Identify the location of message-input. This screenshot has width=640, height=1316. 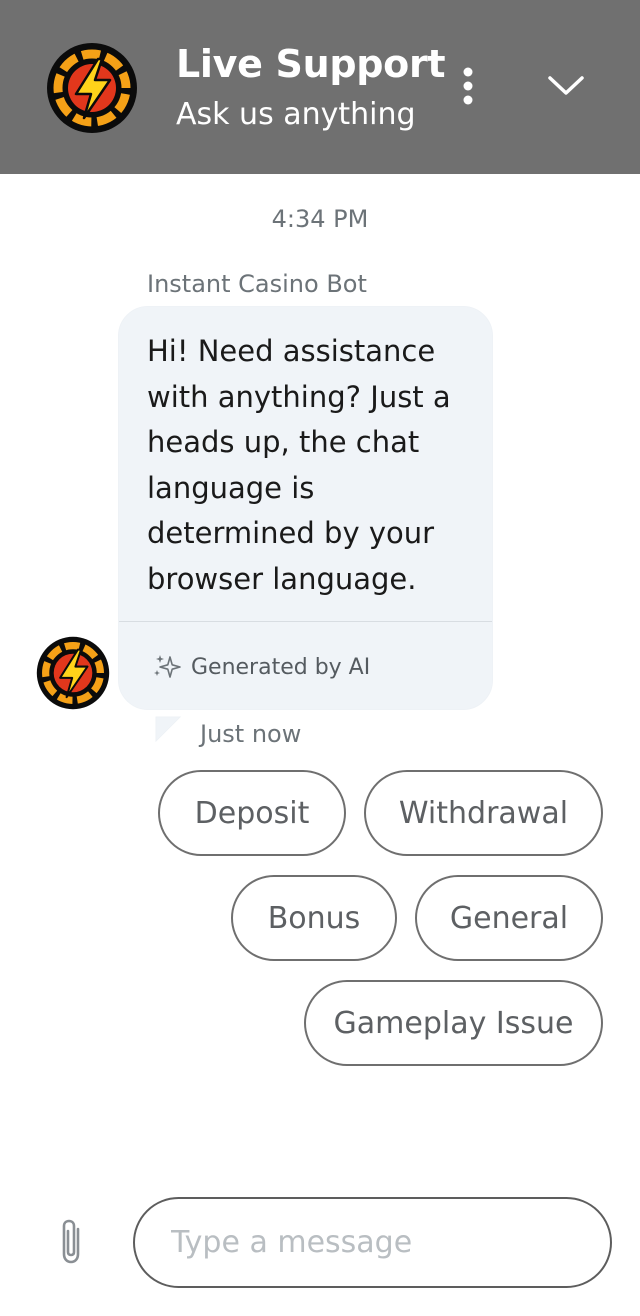
(372, 1242).